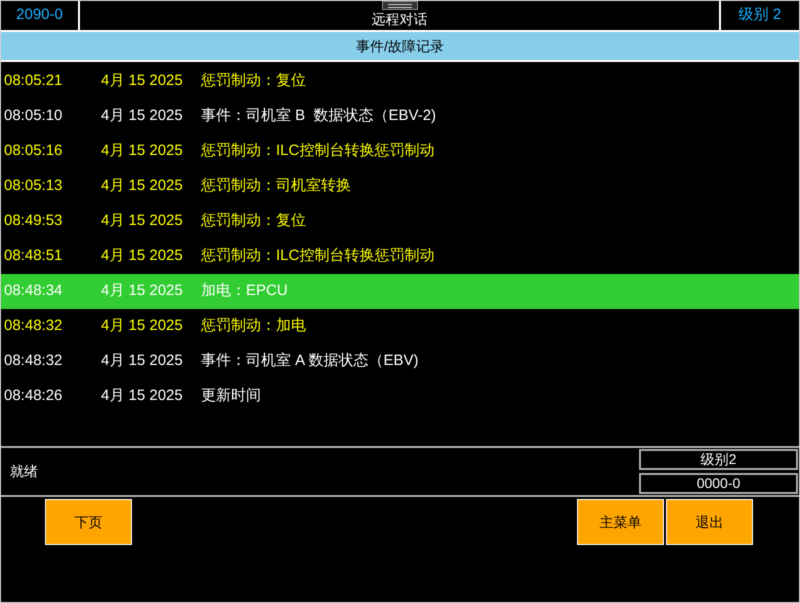 The image size is (800, 603). I want to click on handle-icon, so click(400, 5).